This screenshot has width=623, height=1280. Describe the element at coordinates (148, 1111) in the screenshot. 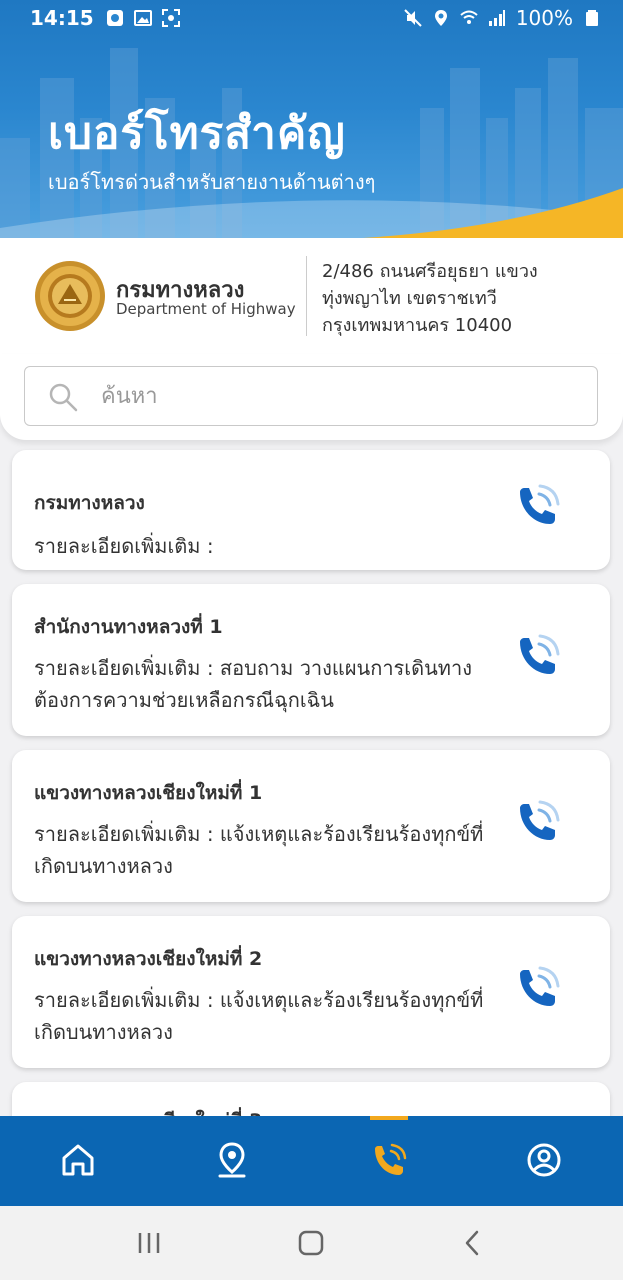

I see `contact-title: แขวงทางหลวงเชียงใหม่ที่ 3` at that location.